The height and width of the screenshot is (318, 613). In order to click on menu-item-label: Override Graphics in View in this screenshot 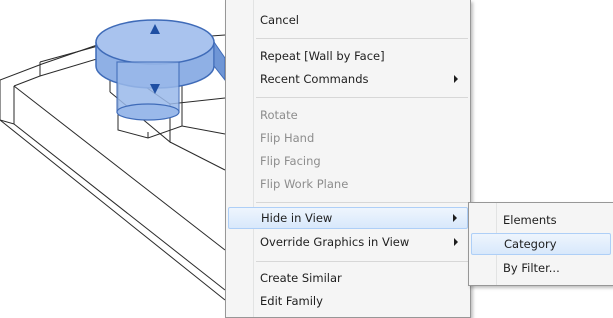, I will do `click(335, 242)`.